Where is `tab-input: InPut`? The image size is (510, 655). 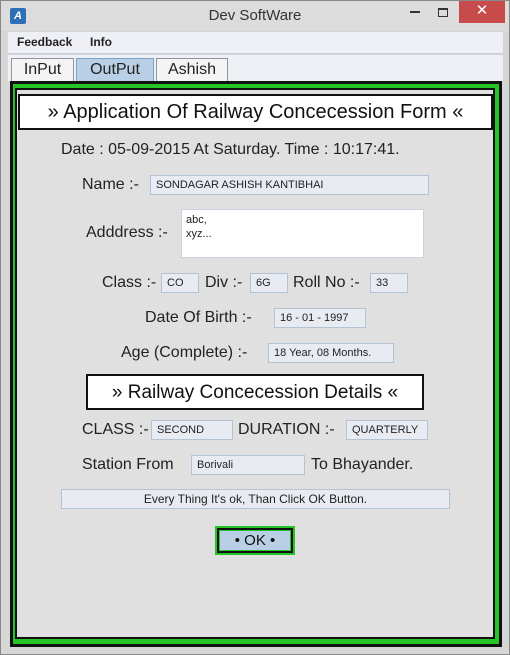 tab-input: InPut is located at coordinates (42, 69).